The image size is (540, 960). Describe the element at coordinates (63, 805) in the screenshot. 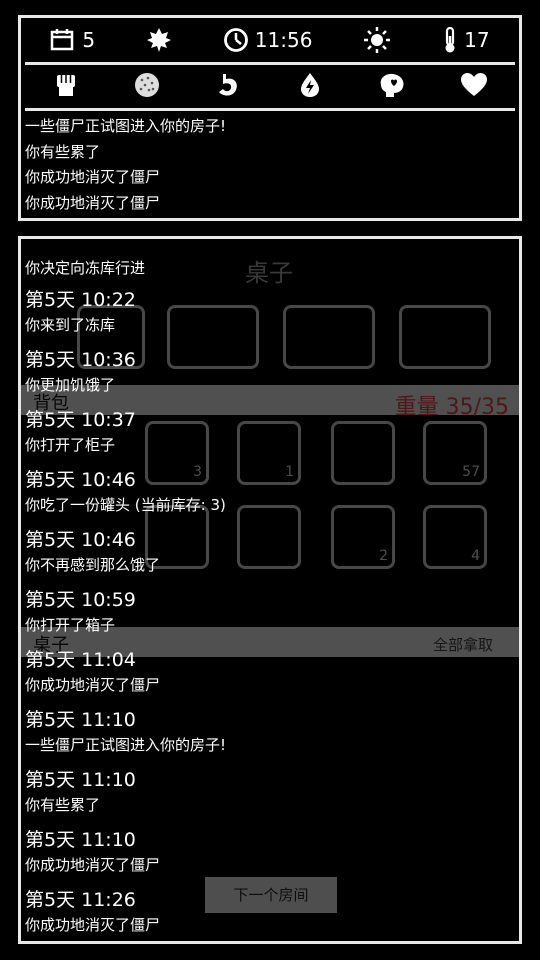

I see `log-text: 你有些累了` at that location.